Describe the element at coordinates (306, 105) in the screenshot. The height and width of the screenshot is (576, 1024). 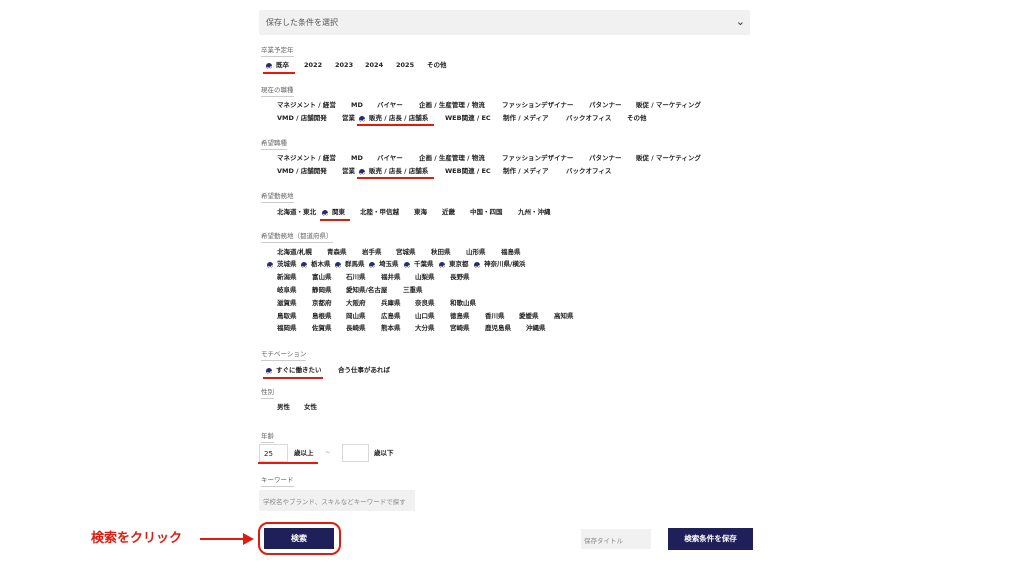
I see `current-job-option: マネジメント / 経営` at that location.